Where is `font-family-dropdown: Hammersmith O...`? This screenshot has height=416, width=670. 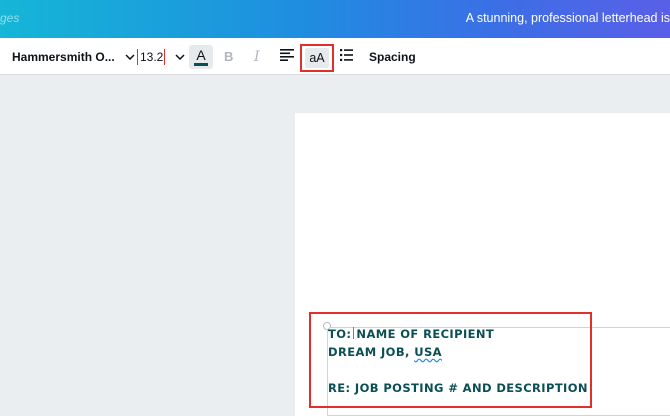 font-family-dropdown: Hammersmith O... is located at coordinates (73, 56).